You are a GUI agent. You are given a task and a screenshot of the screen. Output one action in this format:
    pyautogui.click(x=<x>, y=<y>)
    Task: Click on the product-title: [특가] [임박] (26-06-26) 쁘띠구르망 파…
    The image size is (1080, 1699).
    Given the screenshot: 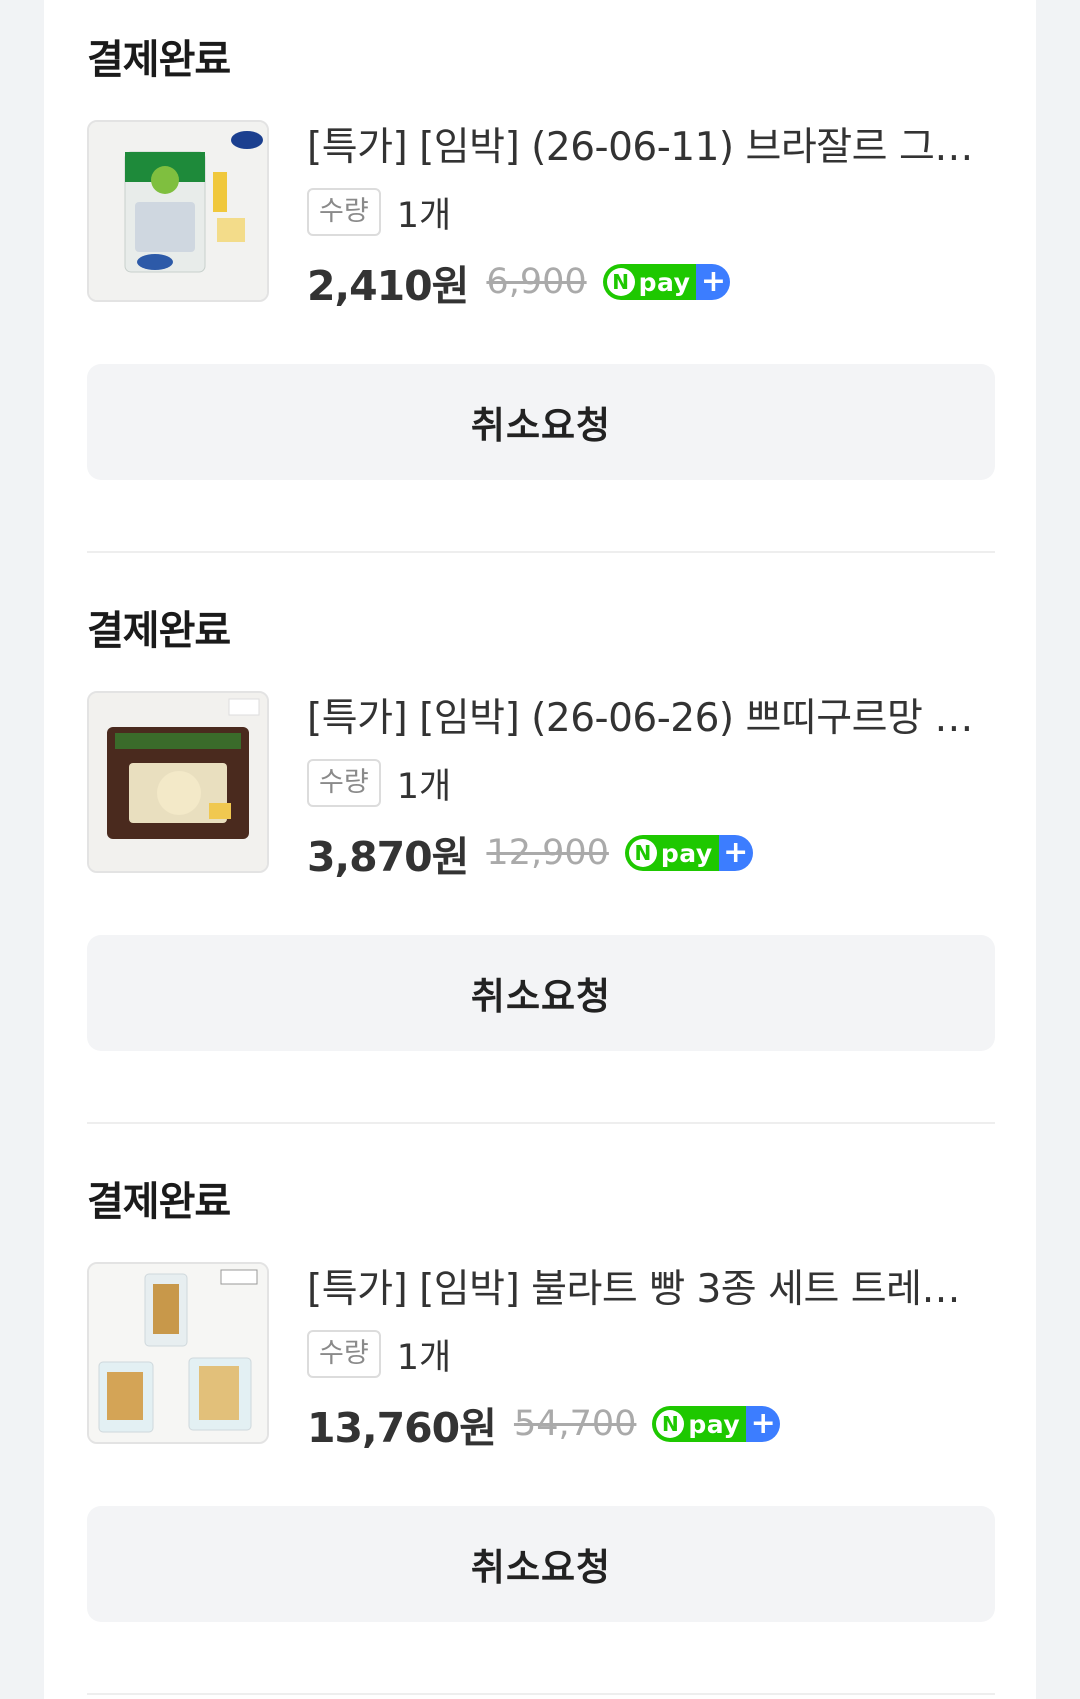 What is the action you would take?
    pyautogui.click(x=651, y=719)
    